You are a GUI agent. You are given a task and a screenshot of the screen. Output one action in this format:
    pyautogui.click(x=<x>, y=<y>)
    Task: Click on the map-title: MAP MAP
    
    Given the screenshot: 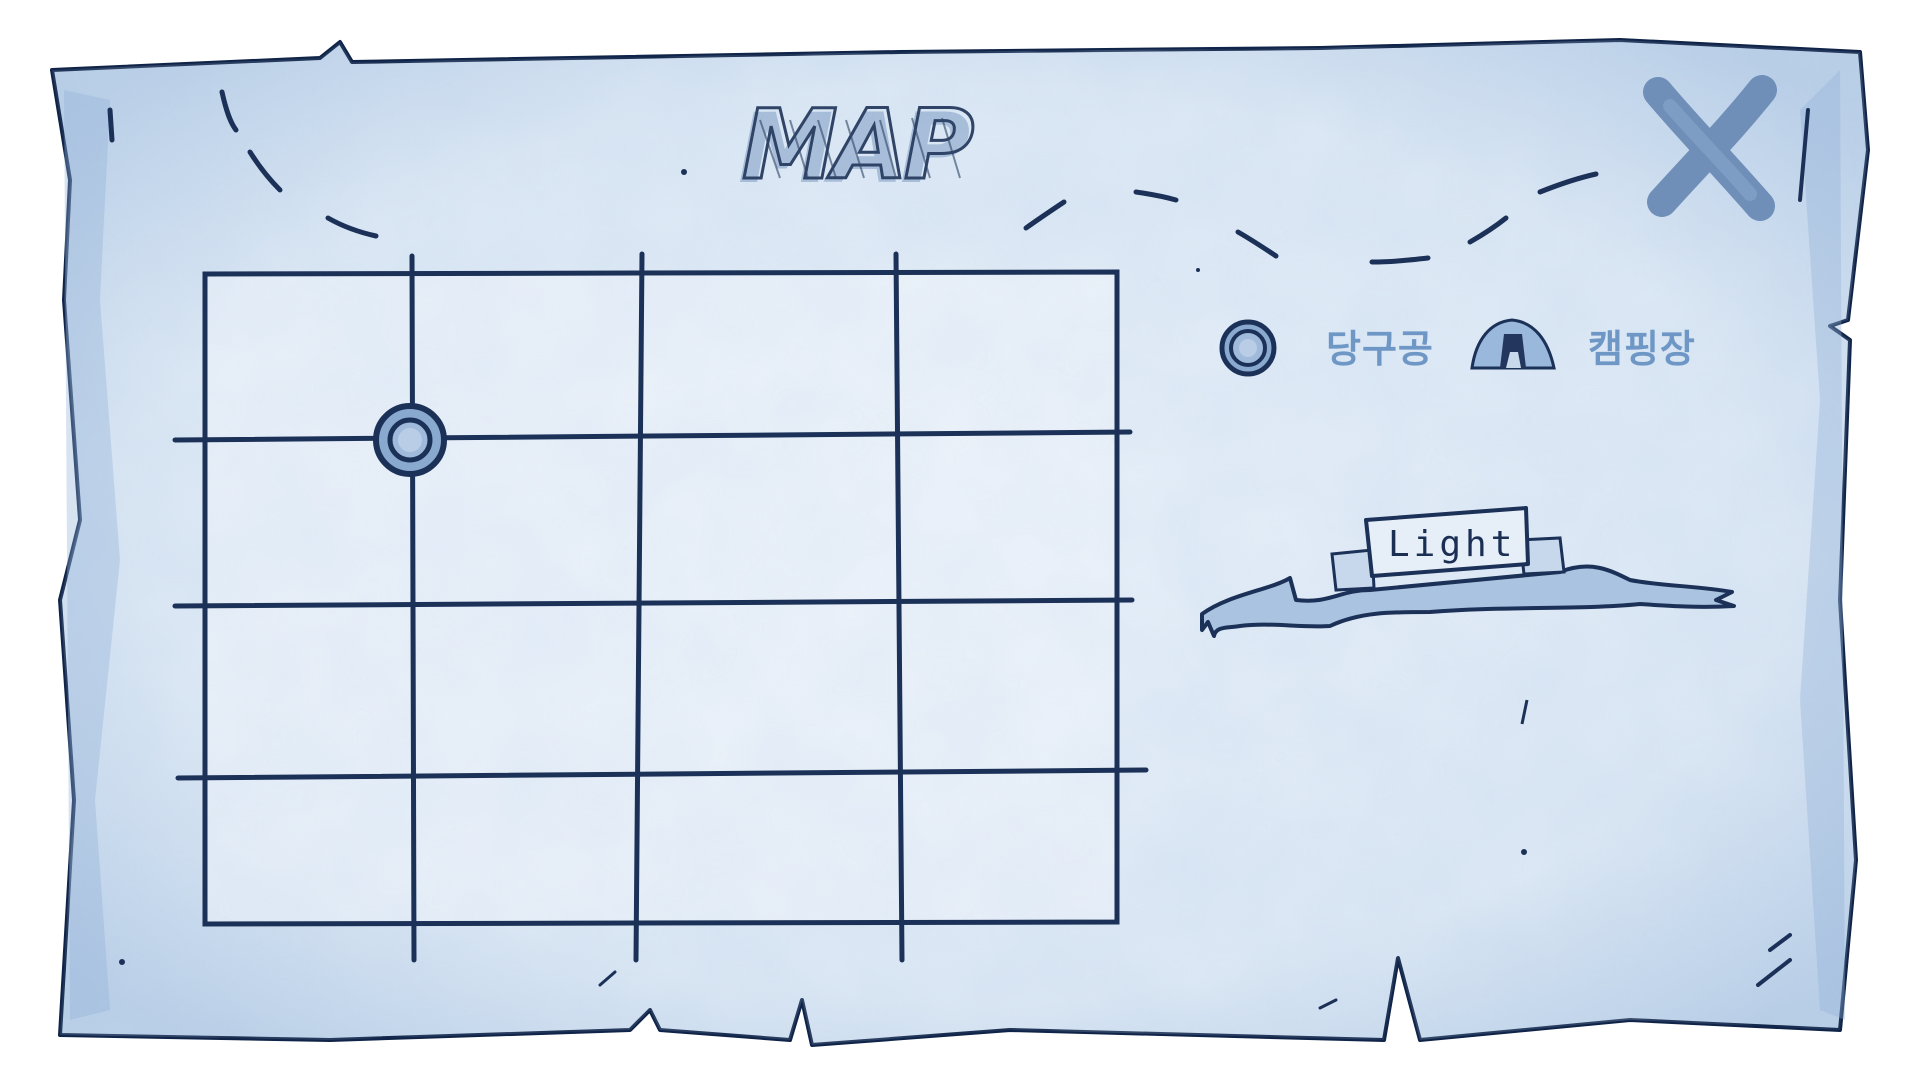 What is the action you would take?
    pyautogui.click(x=858, y=147)
    